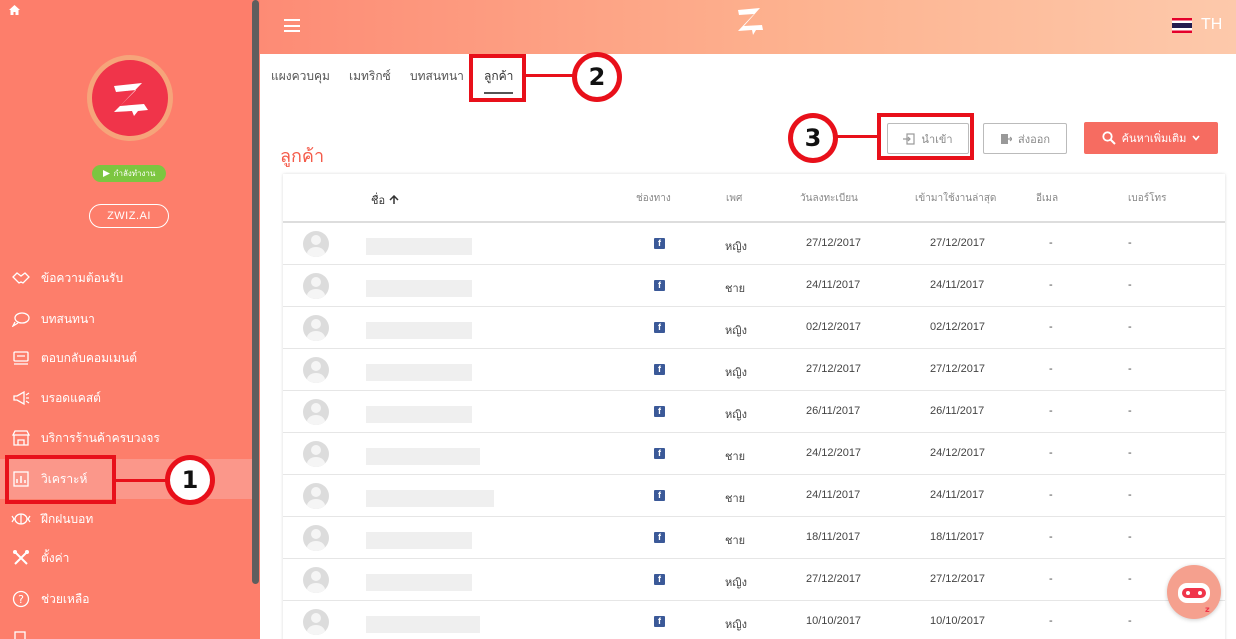 Image resolution: width=1236 pixels, height=639 pixels. What do you see at coordinates (754, 412) in the screenshot?
I see `table-row: f หญิง 26/11/2017 26/11/2017 - -` at bounding box center [754, 412].